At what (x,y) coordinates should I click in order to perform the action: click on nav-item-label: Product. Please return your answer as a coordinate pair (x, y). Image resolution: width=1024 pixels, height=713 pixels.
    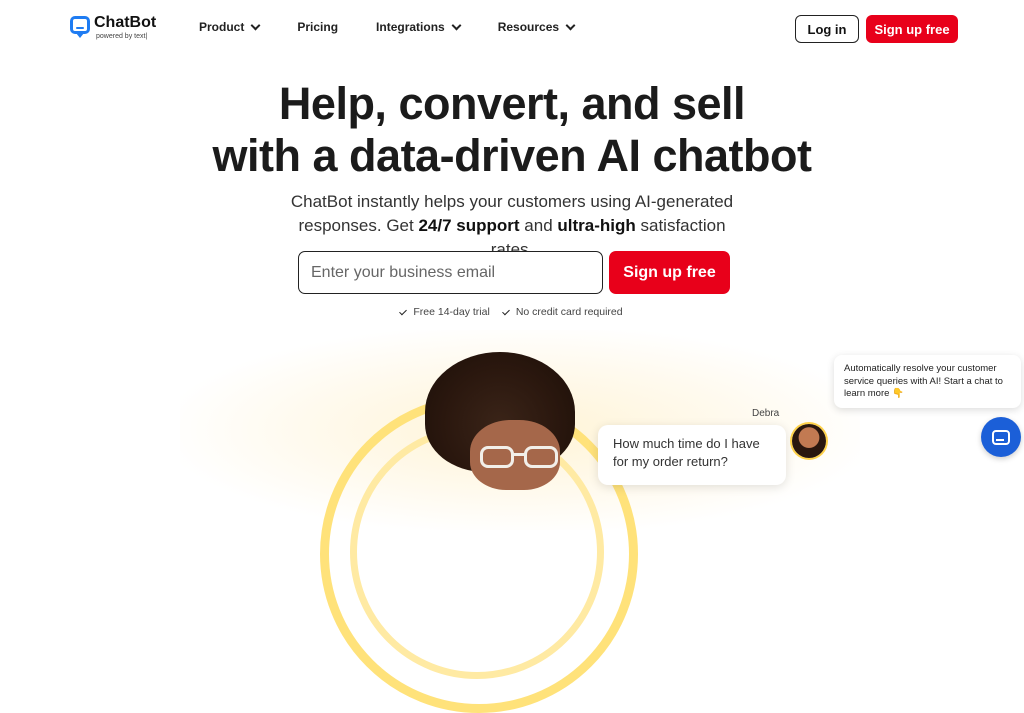
    Looking at the image, I should click on (222, 27).